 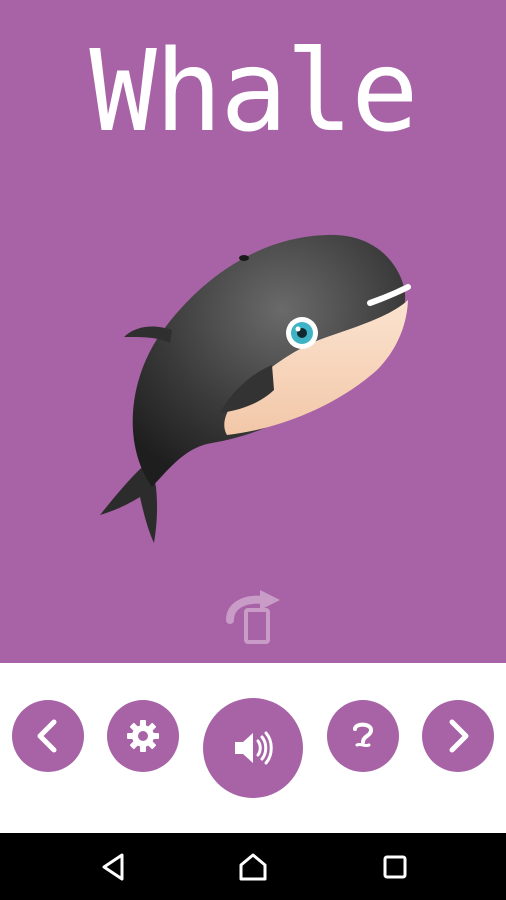 I want to click on next-button, so click(x=458, y=736).